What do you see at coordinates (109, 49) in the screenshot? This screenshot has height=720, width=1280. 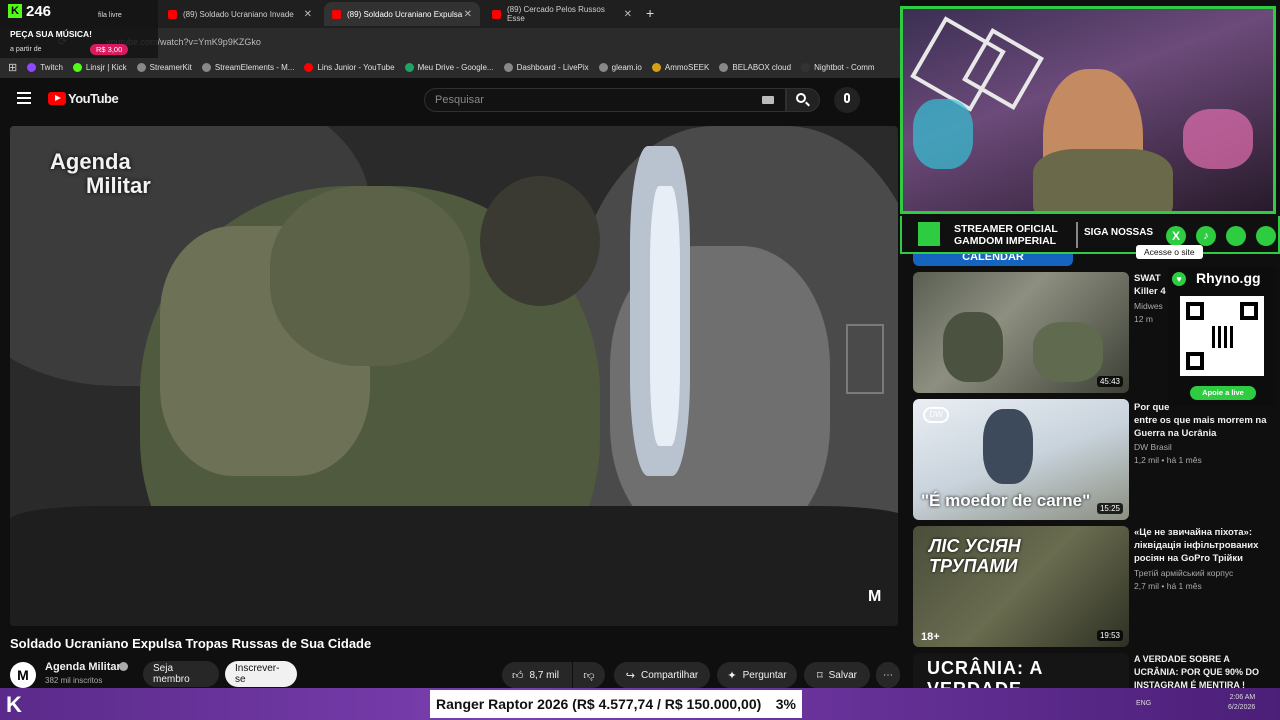 I see `price-badge: R$ 3,00` at bounding box center [109, 49].